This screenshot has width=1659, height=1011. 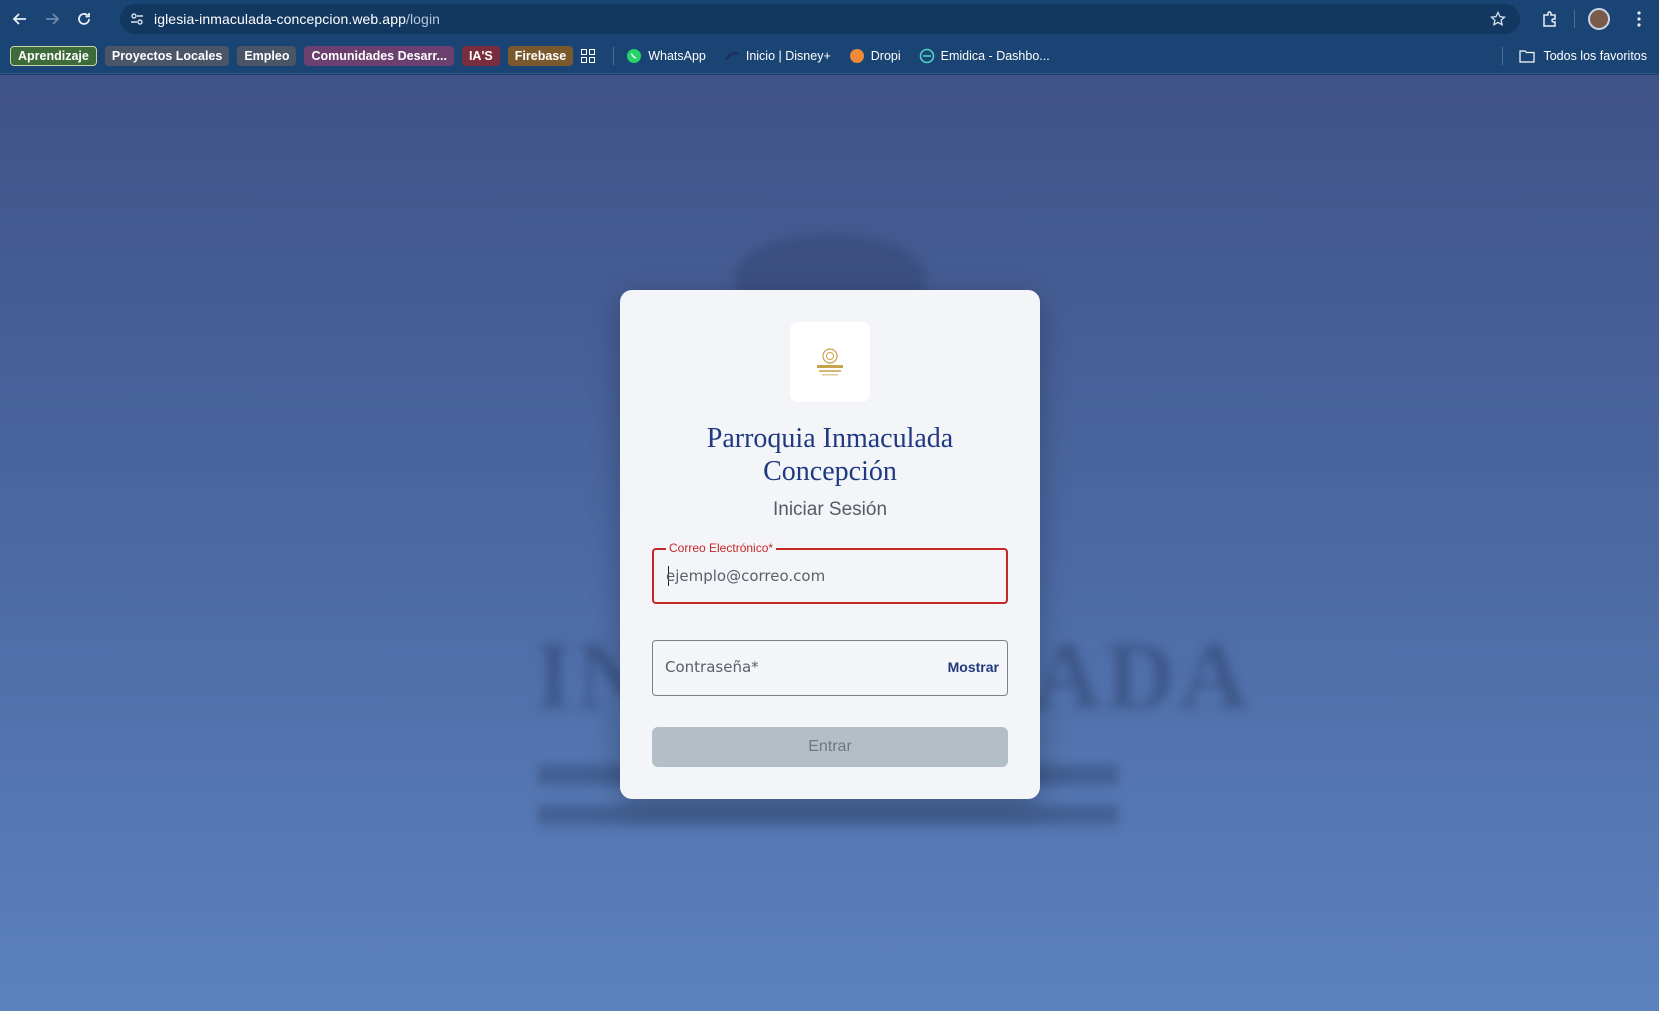 What do you see at coordinates (1595, 56) in the screenshot?
I see `all-favorites-label: Todos los favoritos` at bounding box center [1595, 56].